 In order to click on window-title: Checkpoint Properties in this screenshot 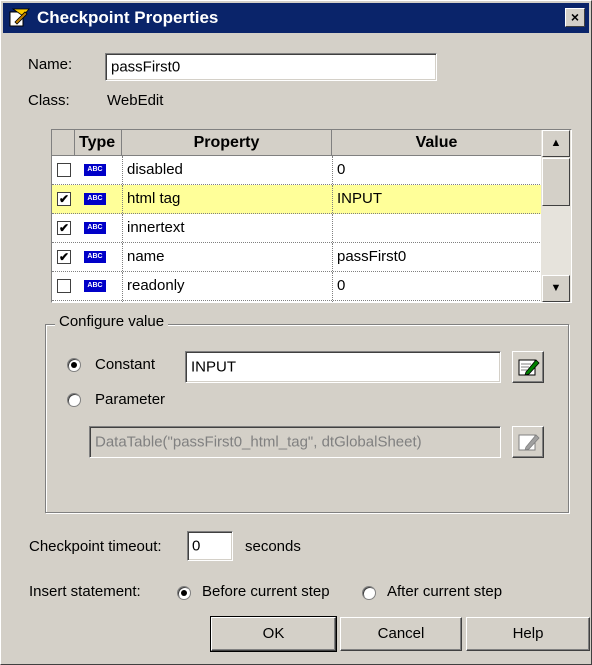, I will do `click(128, 17)`.